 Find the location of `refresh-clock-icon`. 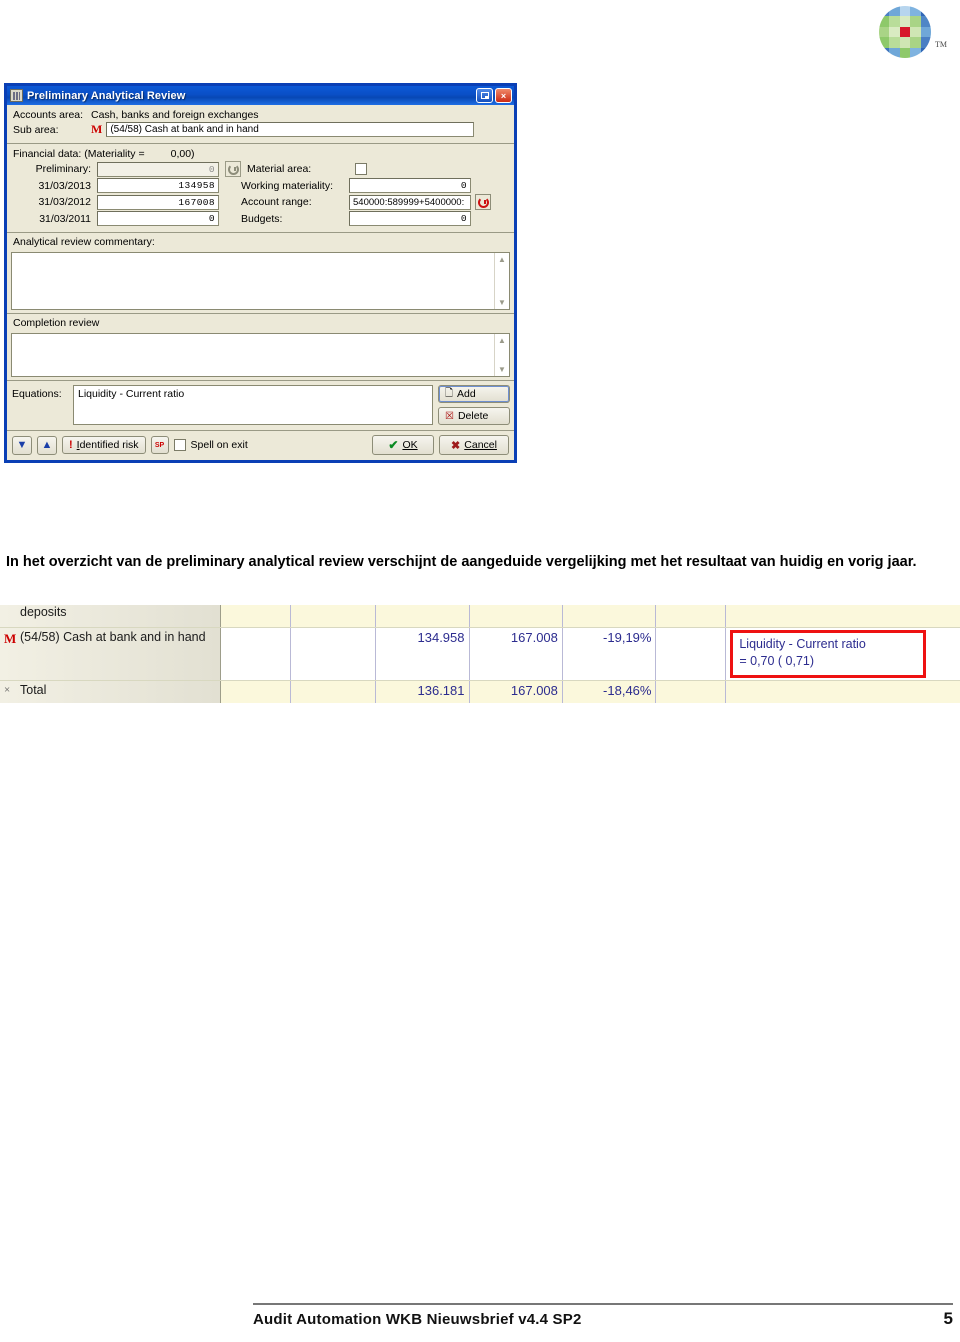

refresh-clock-icon is located at coordinates (233, 169).